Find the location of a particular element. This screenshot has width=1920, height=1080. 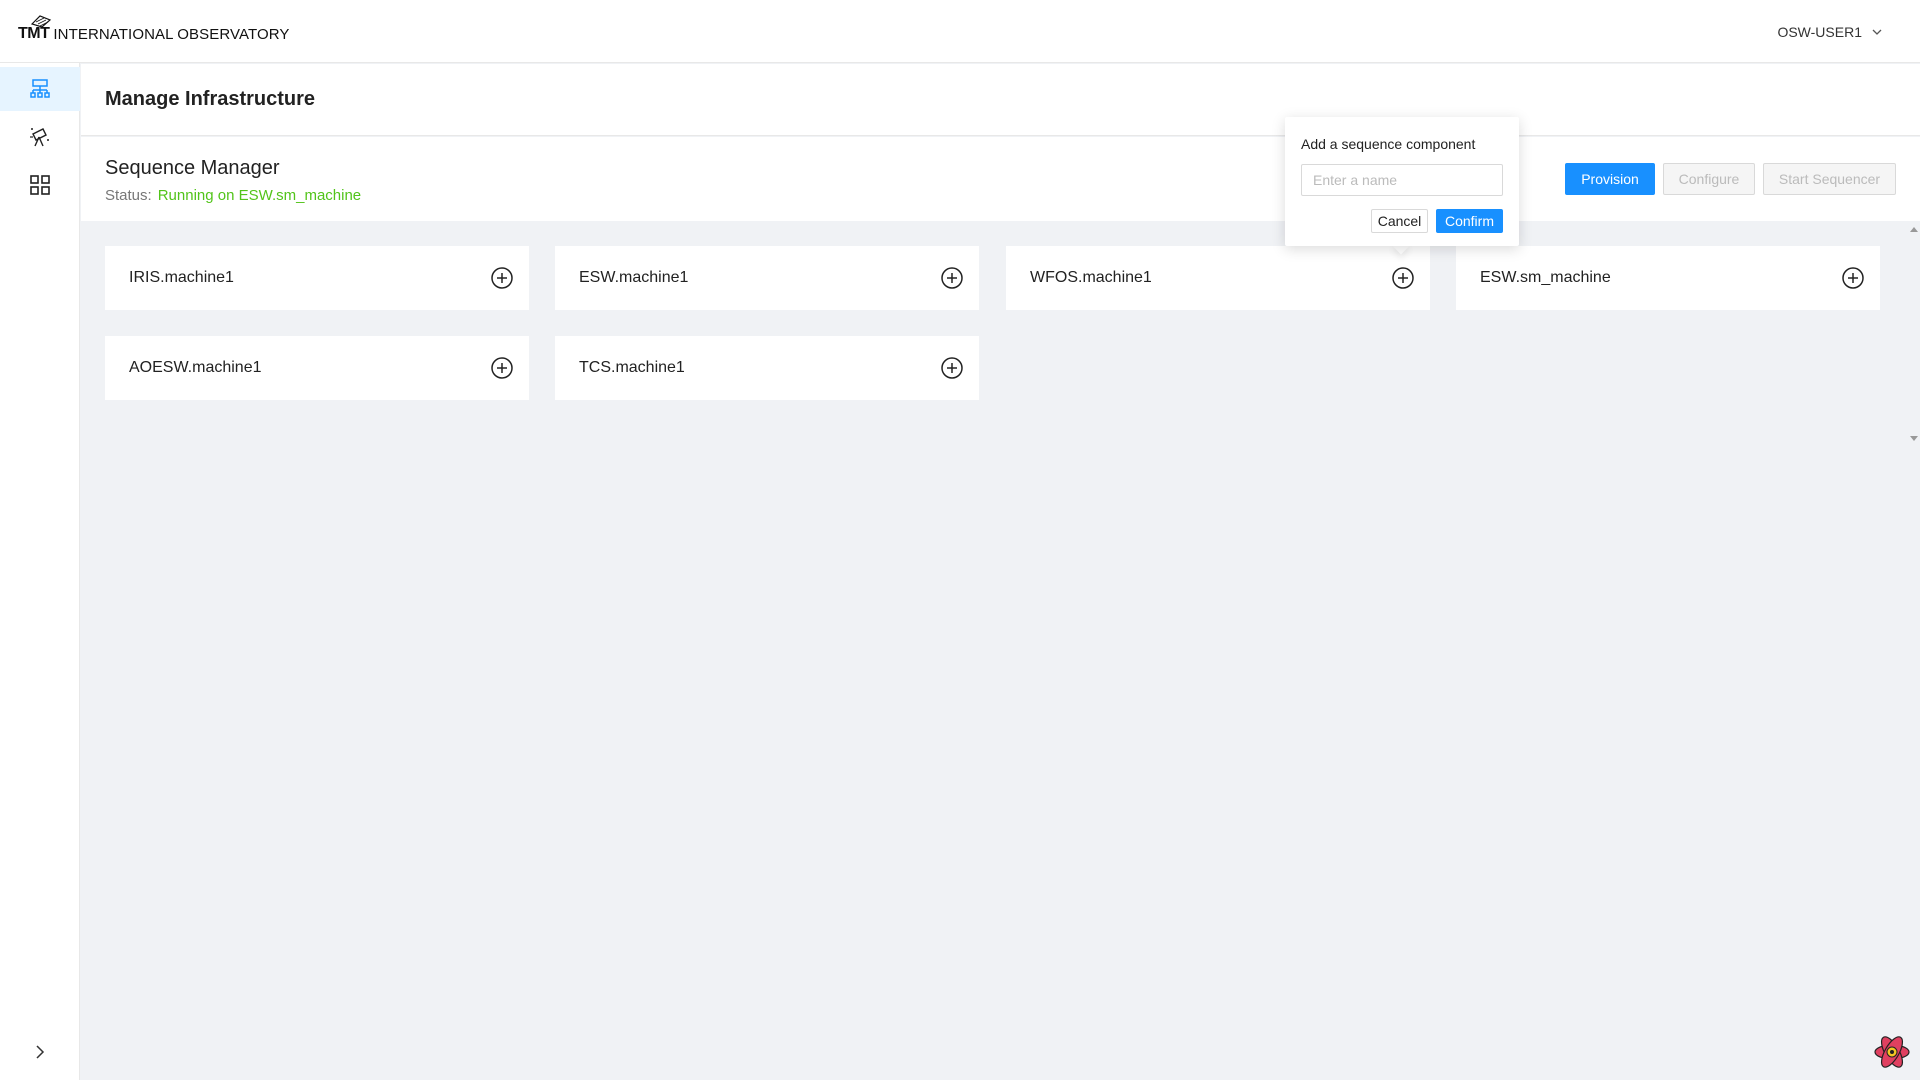

page-title: Manage Infrastructure is located at coordinates (210, 99).